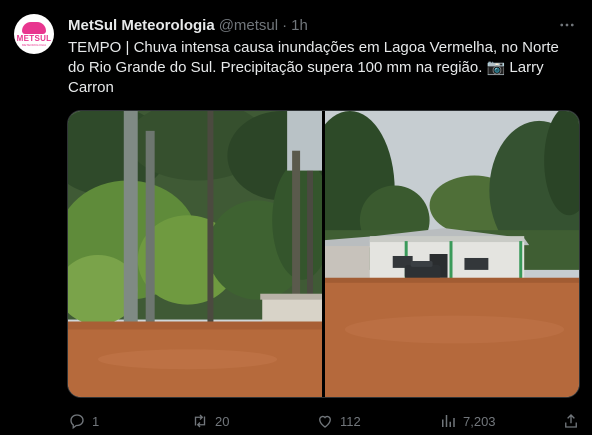 The width and height of the screenshot is (592, 435). I want to click on avatar: METSUL METEOROLOGIA, so click(34, 34).